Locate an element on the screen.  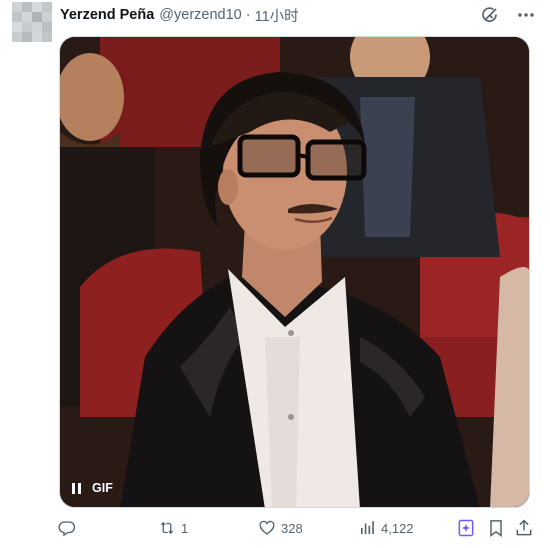
views-icon is located at coordinates (367, 527).